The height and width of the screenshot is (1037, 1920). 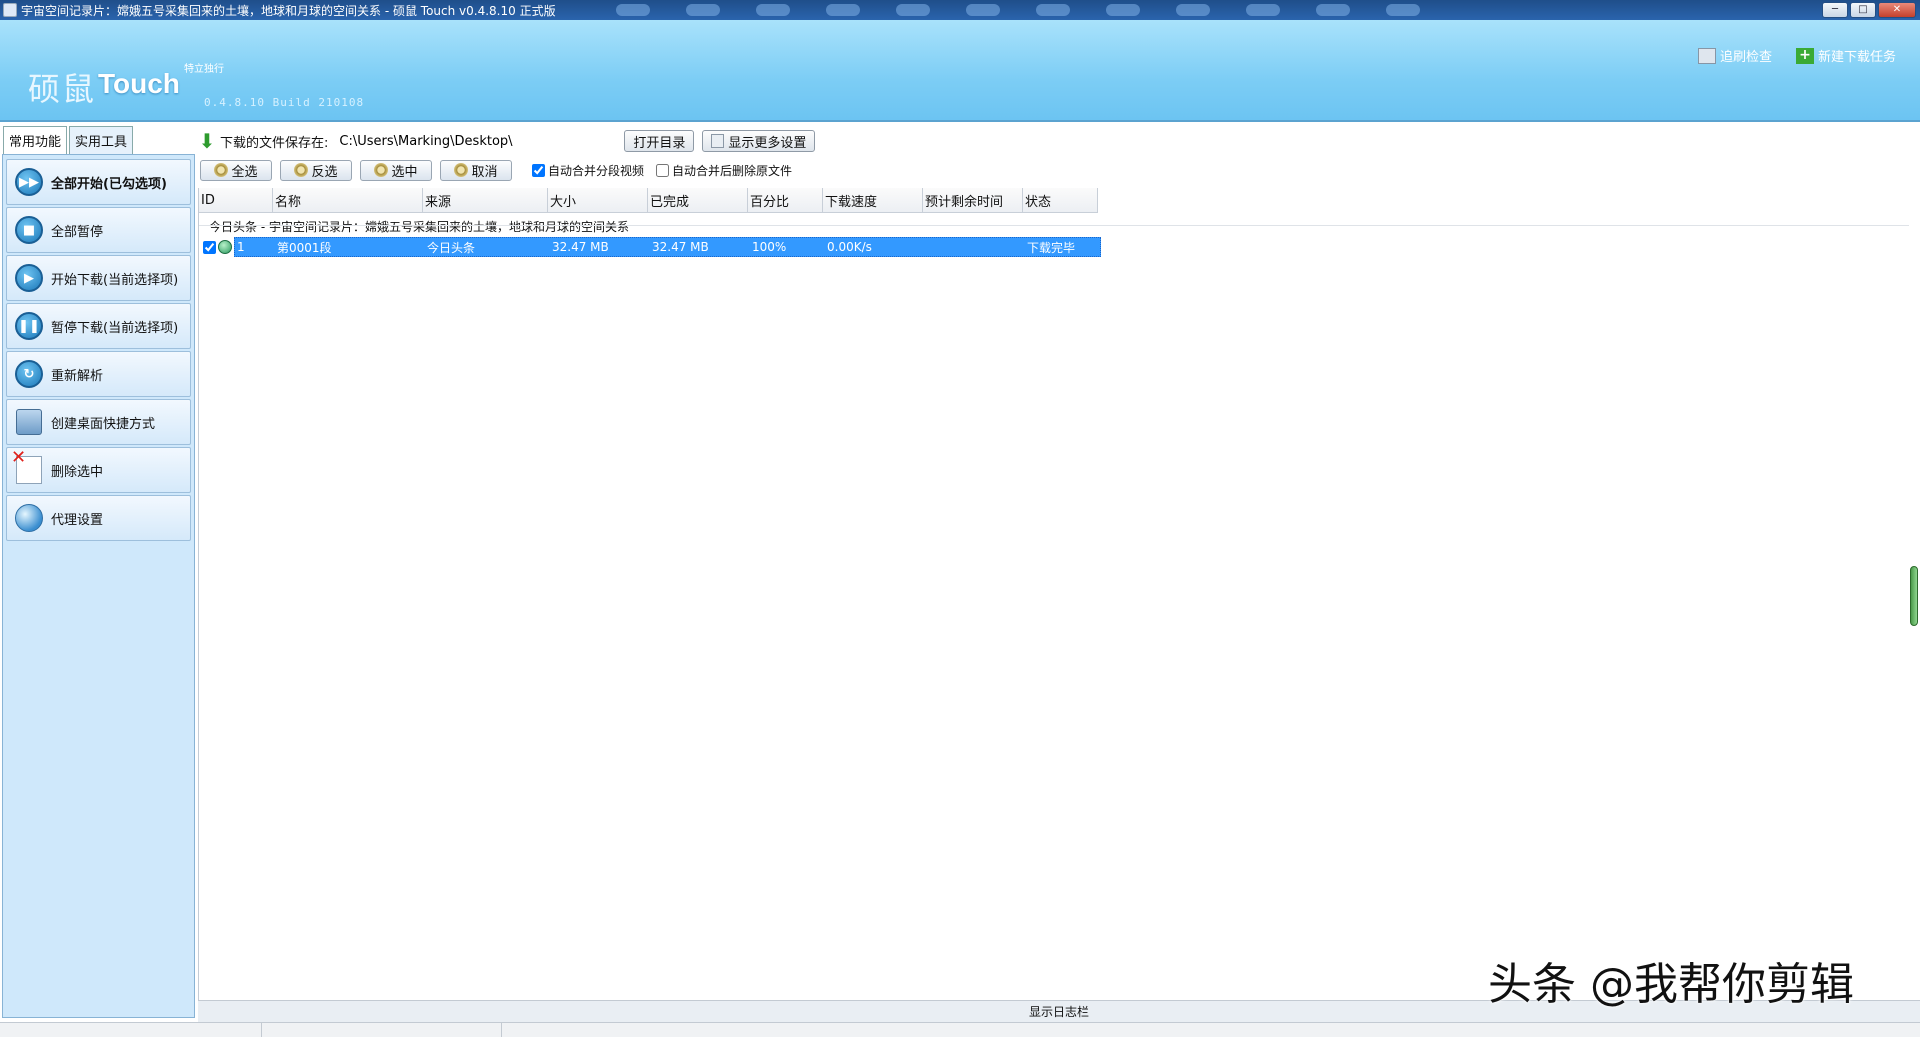 What do you see at coordinates (77, 376) in the screenshot?
I see `reparse-label: 重新解析` at bounding box center [77, 376].